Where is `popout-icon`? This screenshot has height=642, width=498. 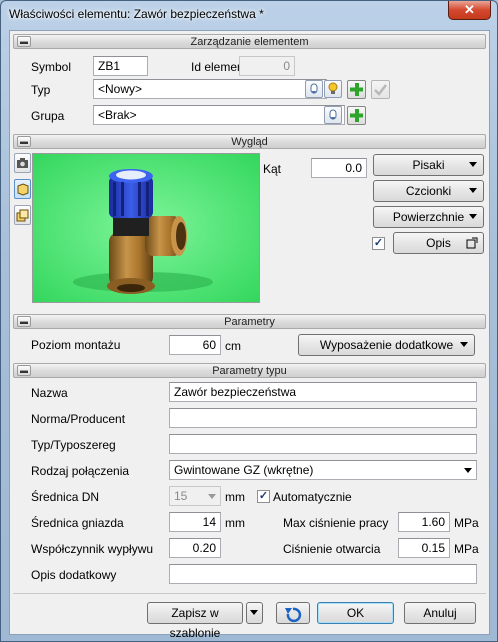
popout-icon is located at coordinates (472, 243).